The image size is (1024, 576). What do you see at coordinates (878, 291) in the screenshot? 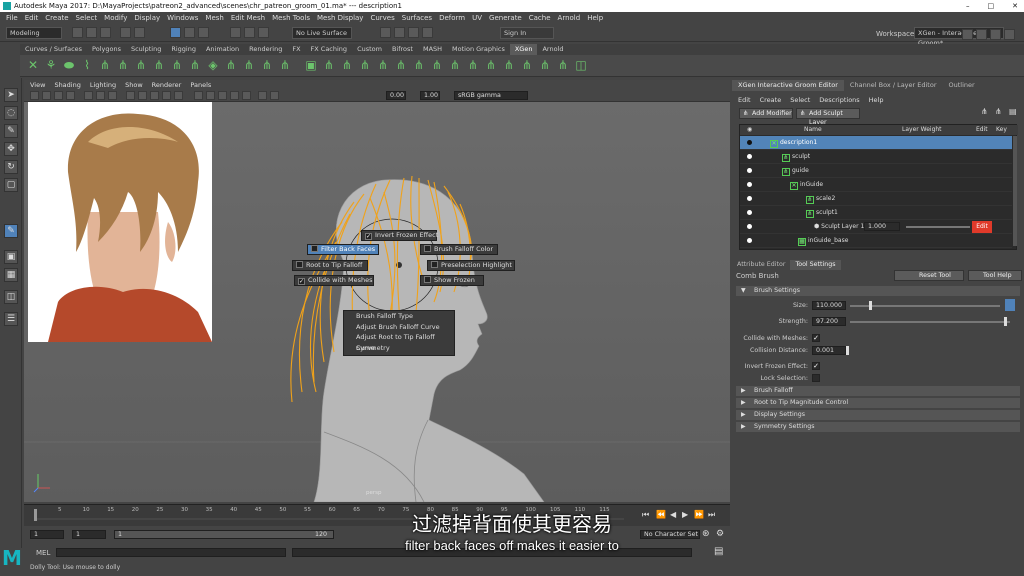
I see `brush-settings-section: ▼ Brush Settings` at bounding box center [878, 291].